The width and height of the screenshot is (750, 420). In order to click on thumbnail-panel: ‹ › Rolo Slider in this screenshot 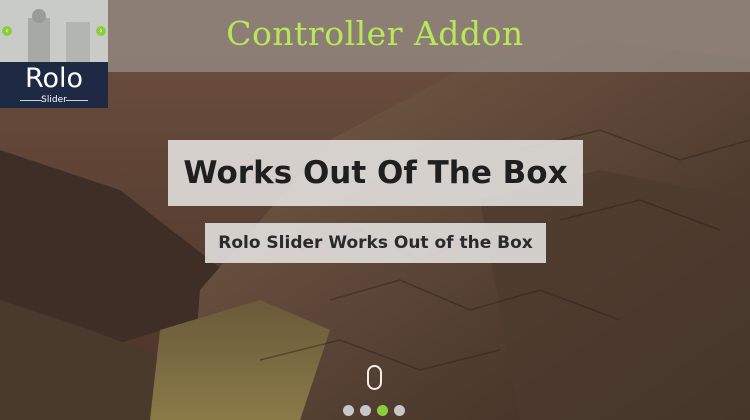, I will do `click(54, 54)`.